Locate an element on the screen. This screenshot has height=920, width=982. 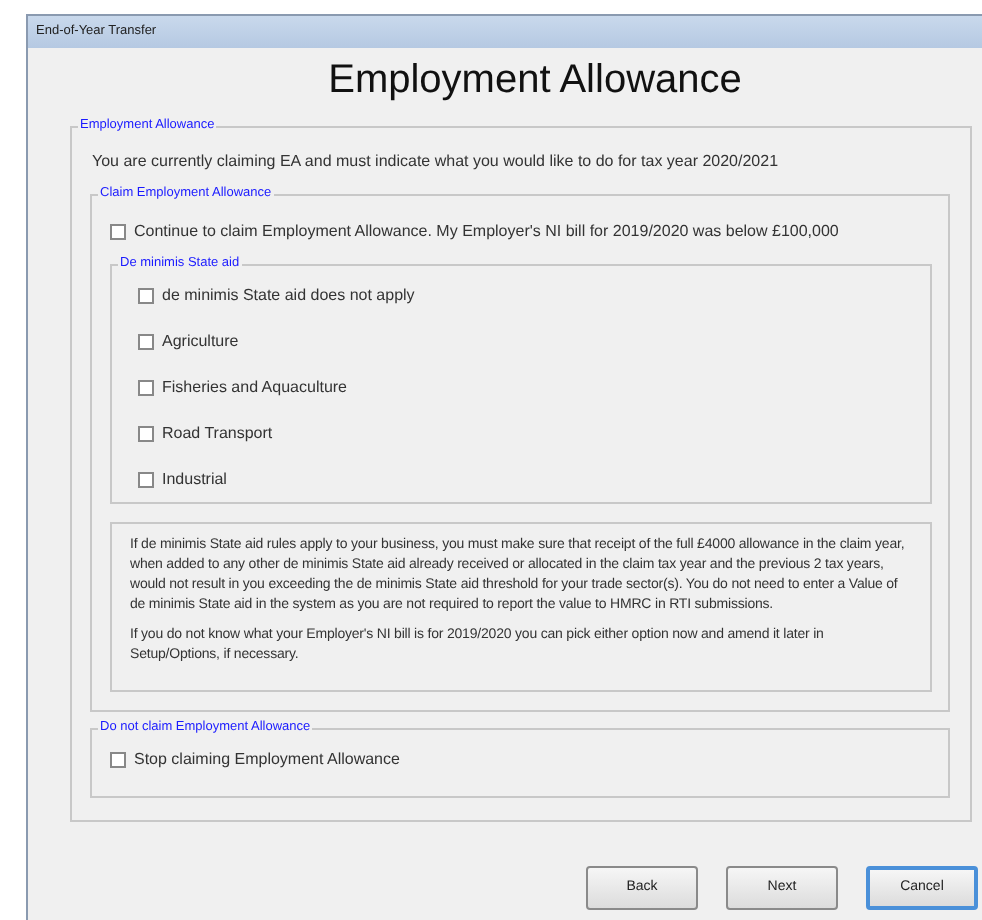
checkbox-option: Continue to claim Employment Allowance. My Employer's NI bill for 2019/2020 was below £100,000 is located at coordinates (529, 232).